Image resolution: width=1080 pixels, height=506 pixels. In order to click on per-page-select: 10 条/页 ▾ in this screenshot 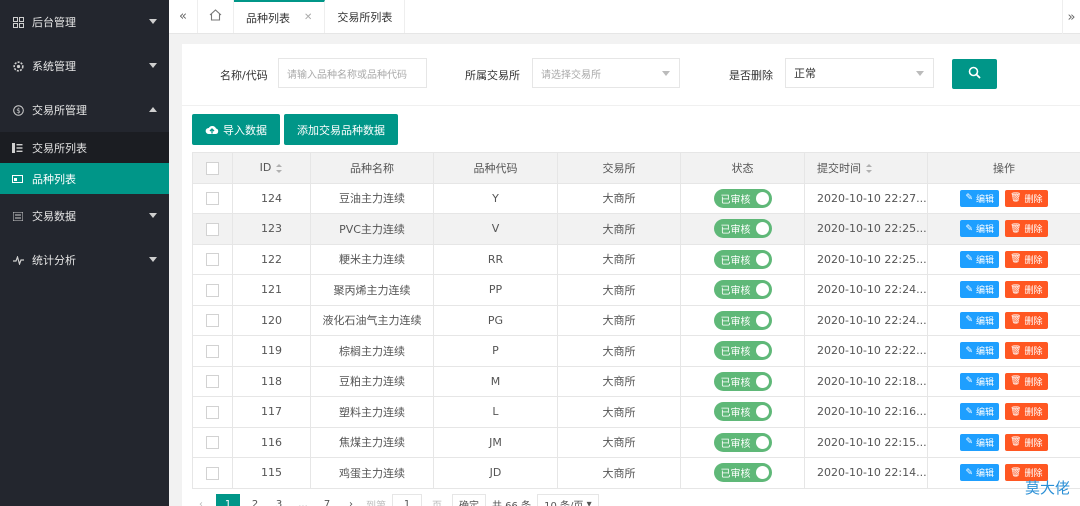, I will do `click(568, 500)`.